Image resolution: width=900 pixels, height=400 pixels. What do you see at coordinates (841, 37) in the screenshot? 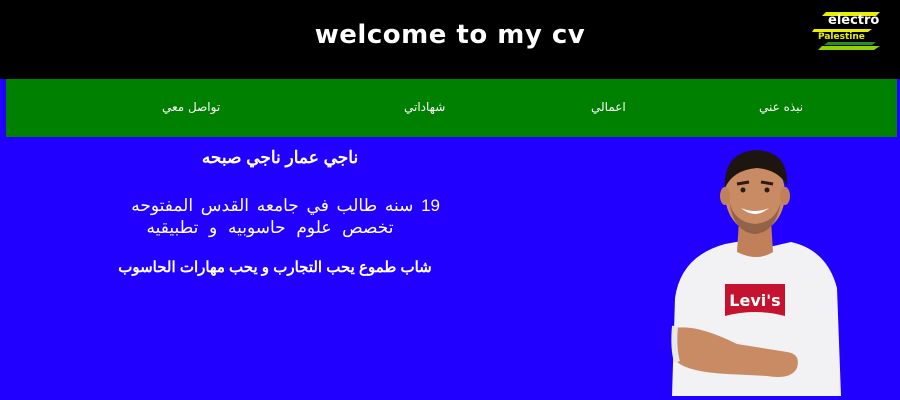
I see `logo-text-palestine: Palestine` at bounding box center [841, 37].